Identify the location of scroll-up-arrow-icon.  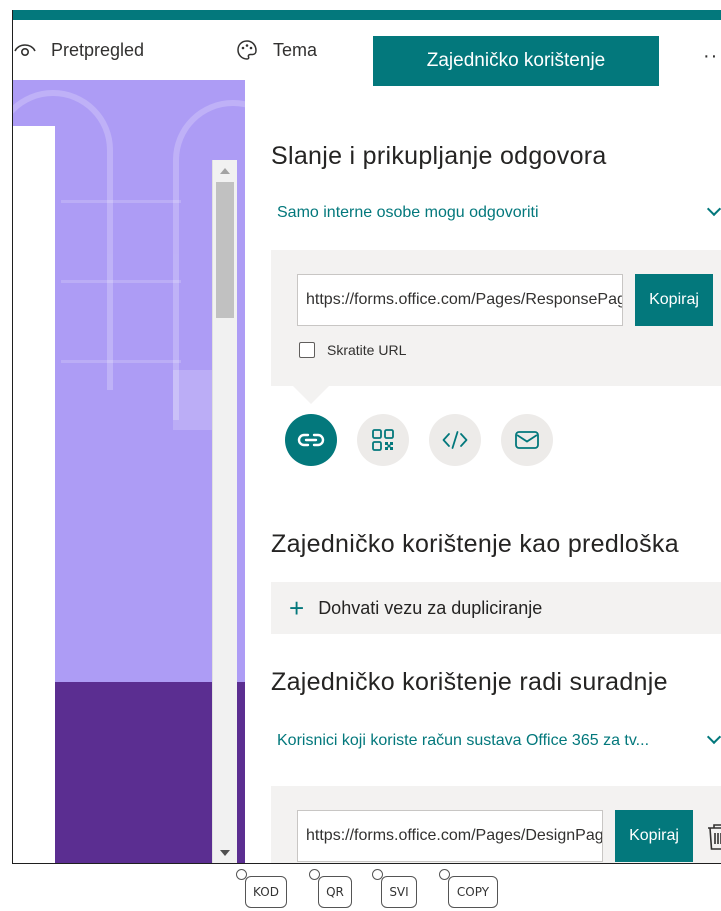
(225, 171).